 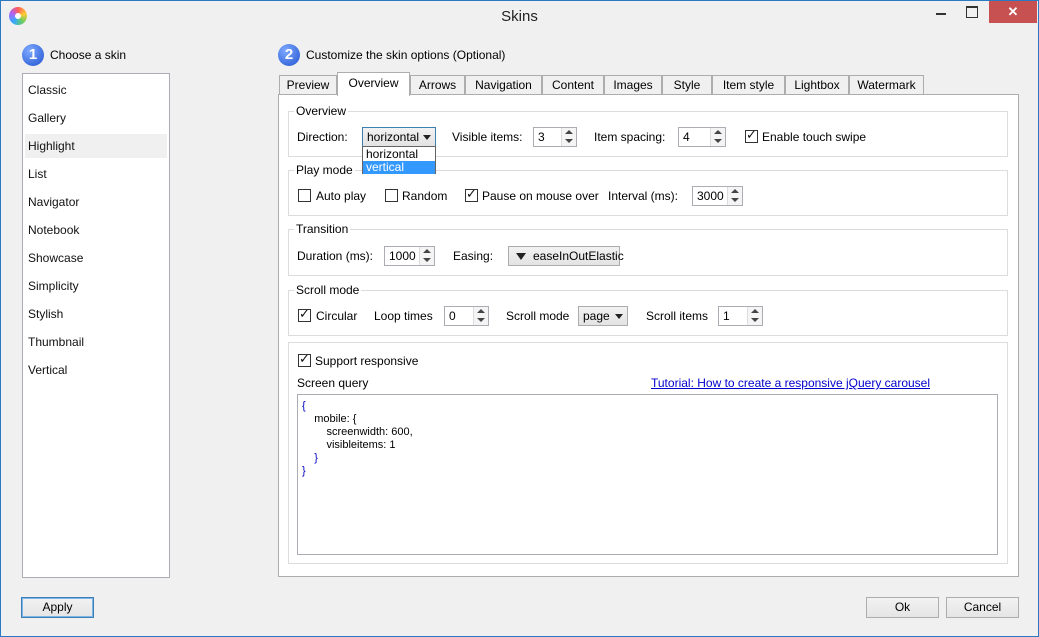 What do you see at coordinates (971, 12) in the screenshot?
I see `maximize-button` at bounding box center [971, 12].